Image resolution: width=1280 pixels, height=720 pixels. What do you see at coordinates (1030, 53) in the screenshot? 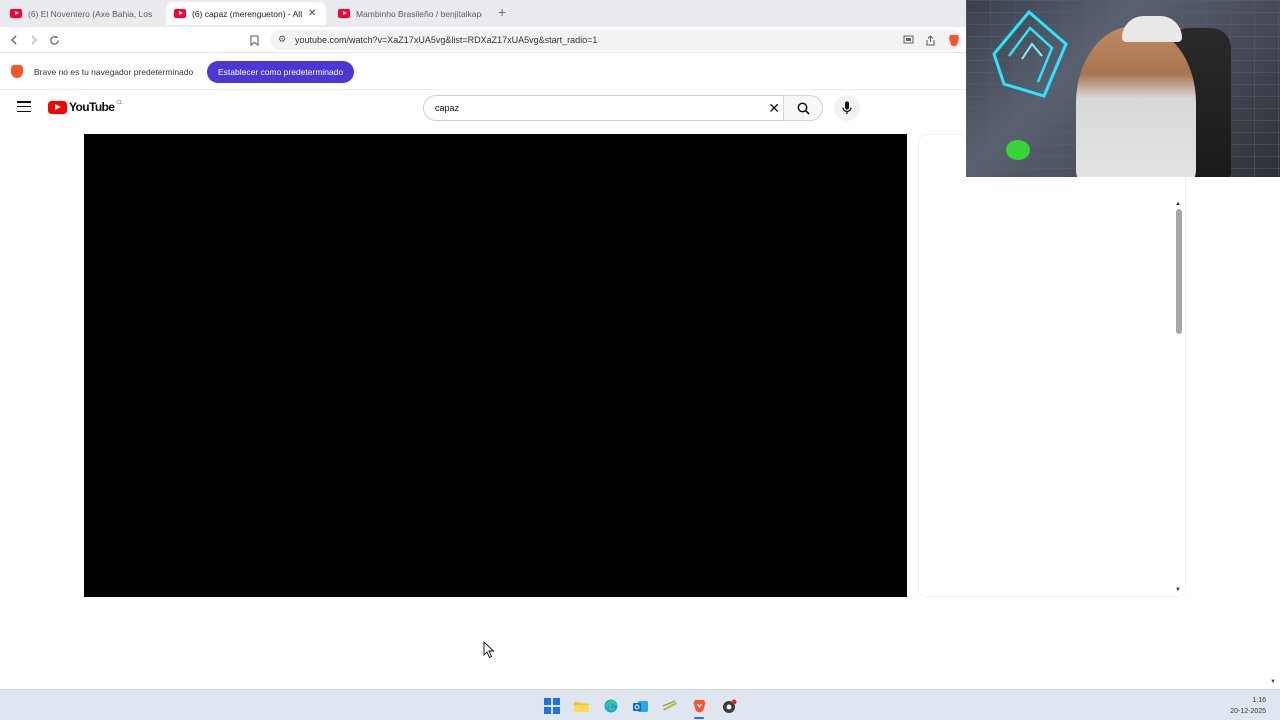
I see `neon-sign-icon` at bounding box center [1030, 53].